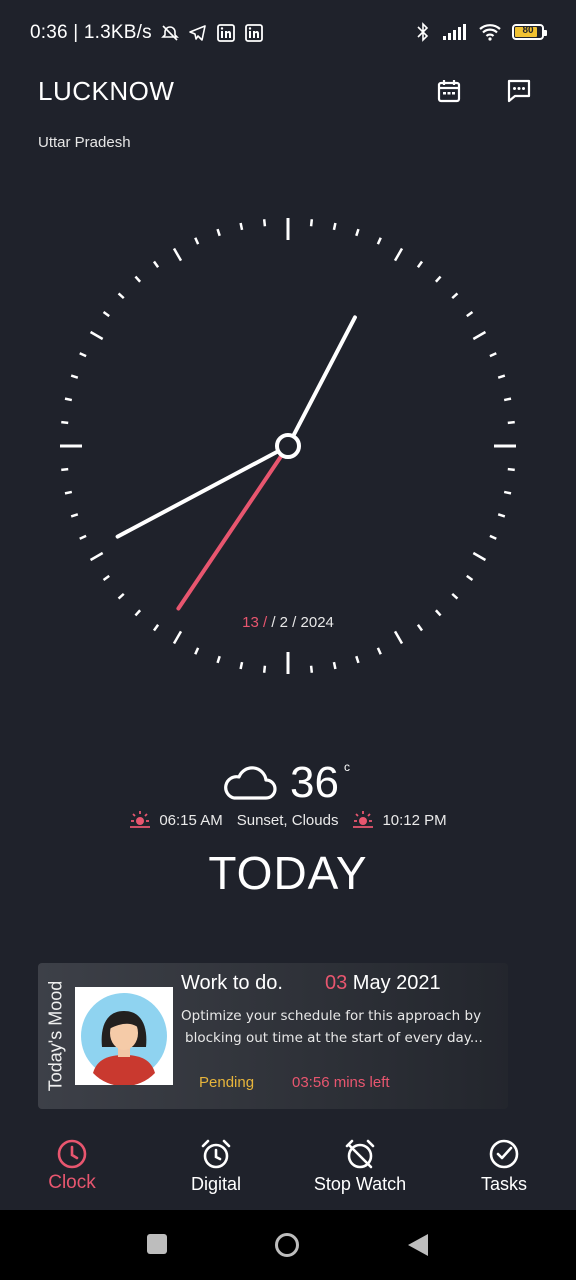  What do you see at coordinates (106, 91) in the screenshot?
I see `city-name: LUCKNOW` at bounding box center [106, 91].